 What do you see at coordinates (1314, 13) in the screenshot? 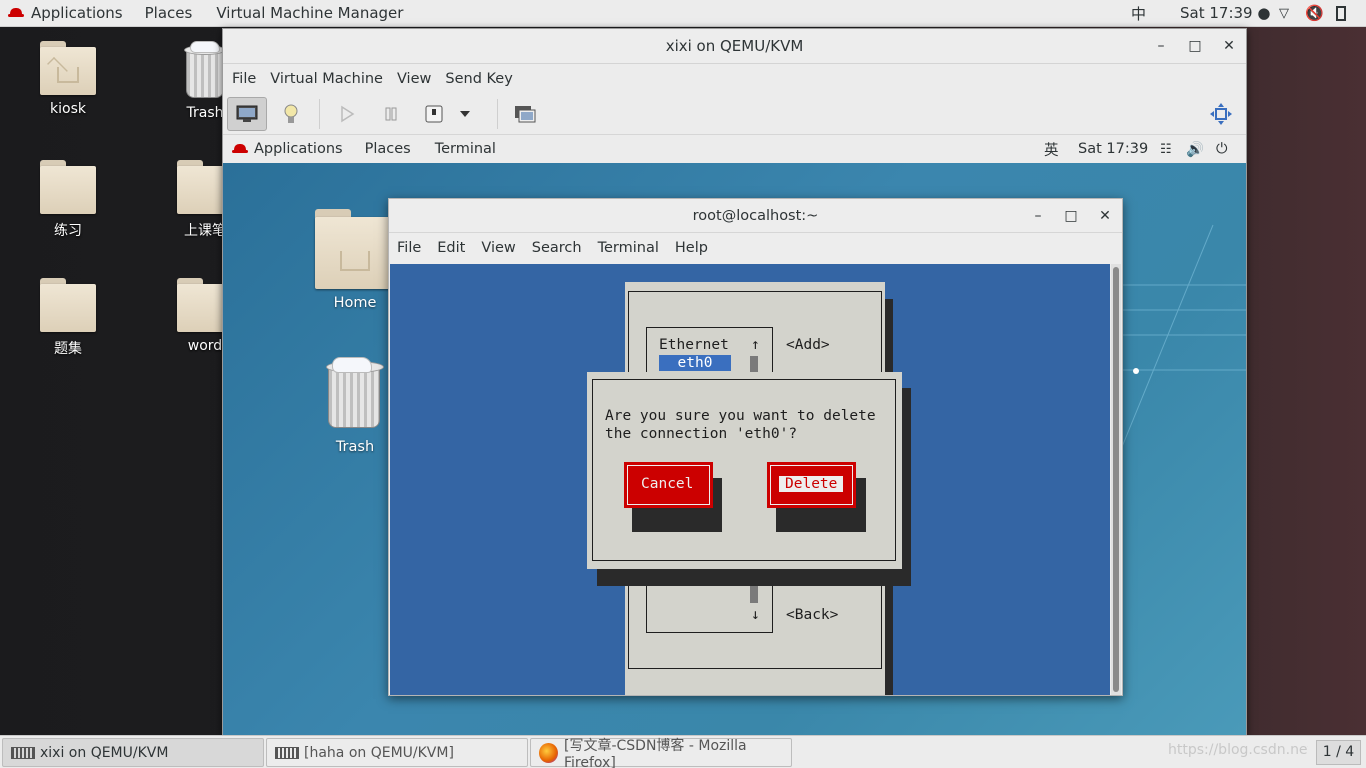
I see `volume-icon: 🔇` at bounding box center [1314, 13].